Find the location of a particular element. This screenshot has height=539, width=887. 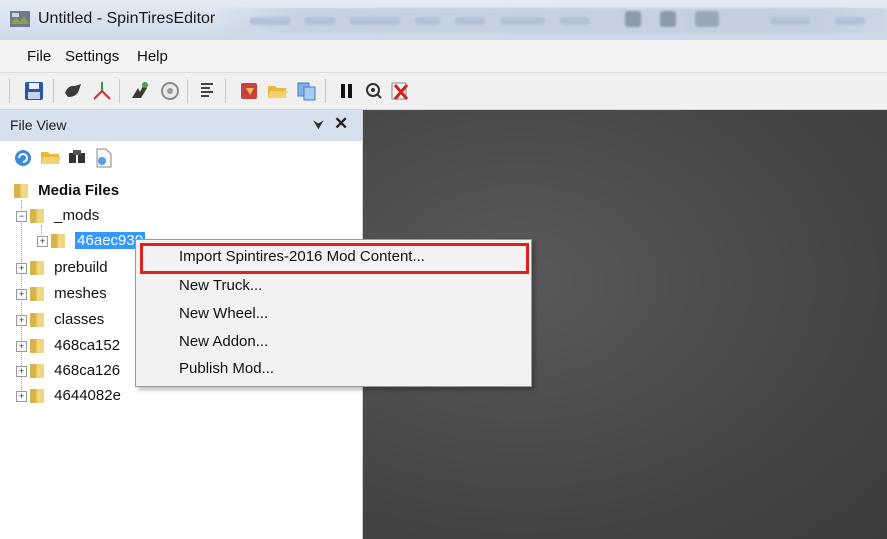

menu-file: File is located at coordinates (39, 56).